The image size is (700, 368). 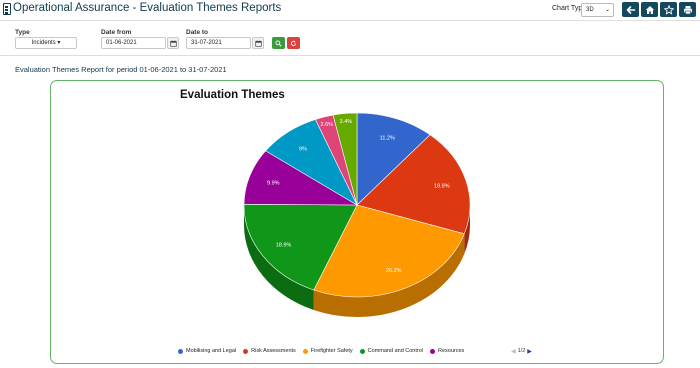 I want to click on refresh-icon, so click(x=293, y=43).